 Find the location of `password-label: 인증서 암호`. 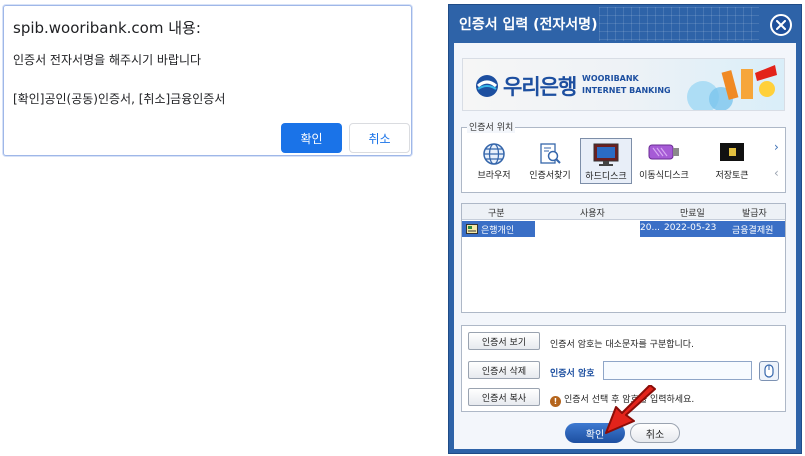

password-label: 인증서 암호 is located at coordinates (572, 374).